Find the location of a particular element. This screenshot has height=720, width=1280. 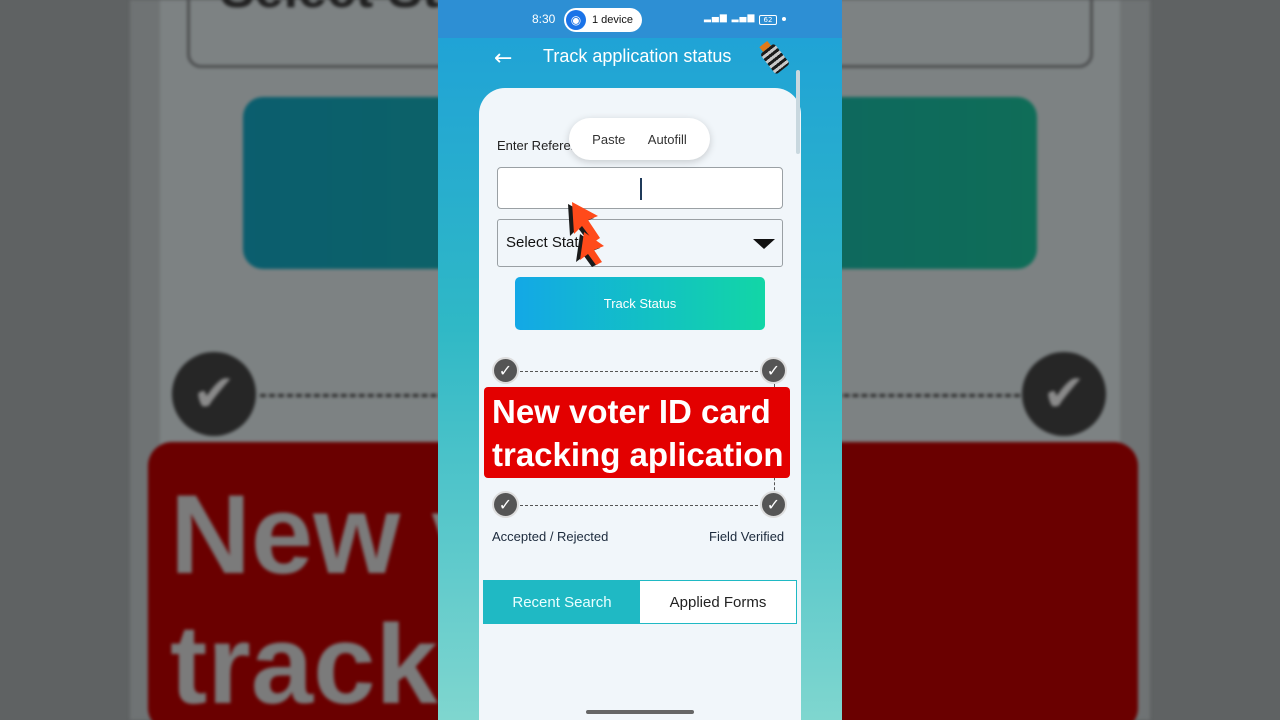

app-bar: ← Track application status is located at coordinates (640, 61).